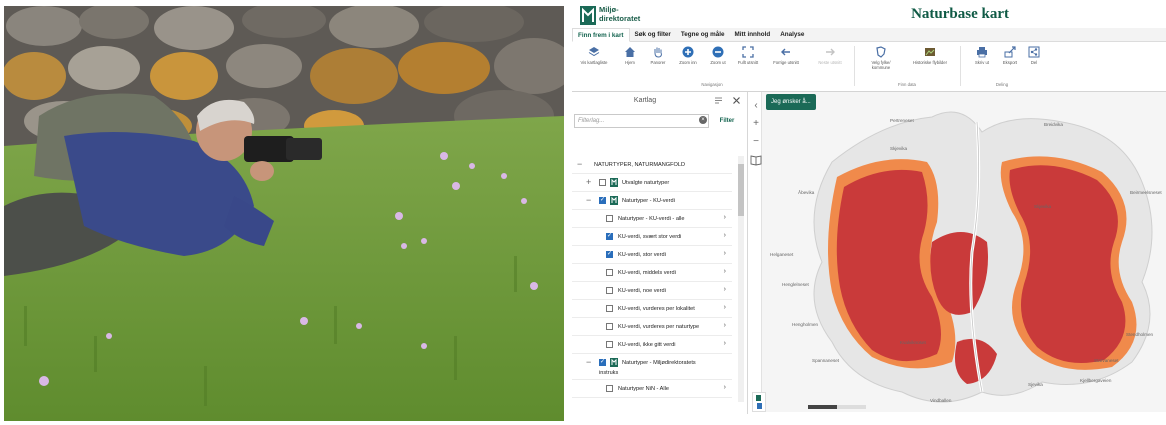 This screenshot has width=1166, height=425. Describe the element at coordinates (756, 124) in the screenshot. I see `map-zoom-in-icon: +` at that location.